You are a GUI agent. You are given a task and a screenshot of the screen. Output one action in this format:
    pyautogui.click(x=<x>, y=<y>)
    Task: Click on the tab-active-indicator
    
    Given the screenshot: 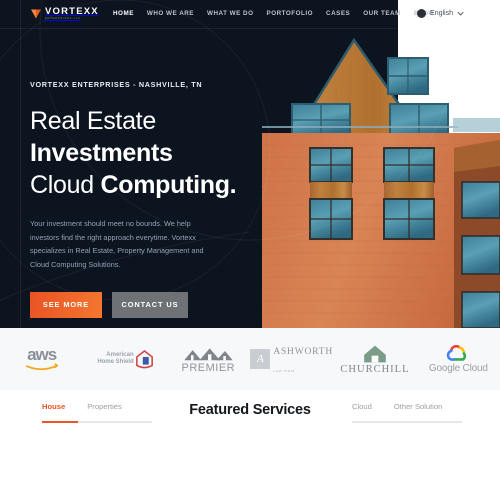 What is the action you would take?
    pyautogui.click(x=60, y=422)
    